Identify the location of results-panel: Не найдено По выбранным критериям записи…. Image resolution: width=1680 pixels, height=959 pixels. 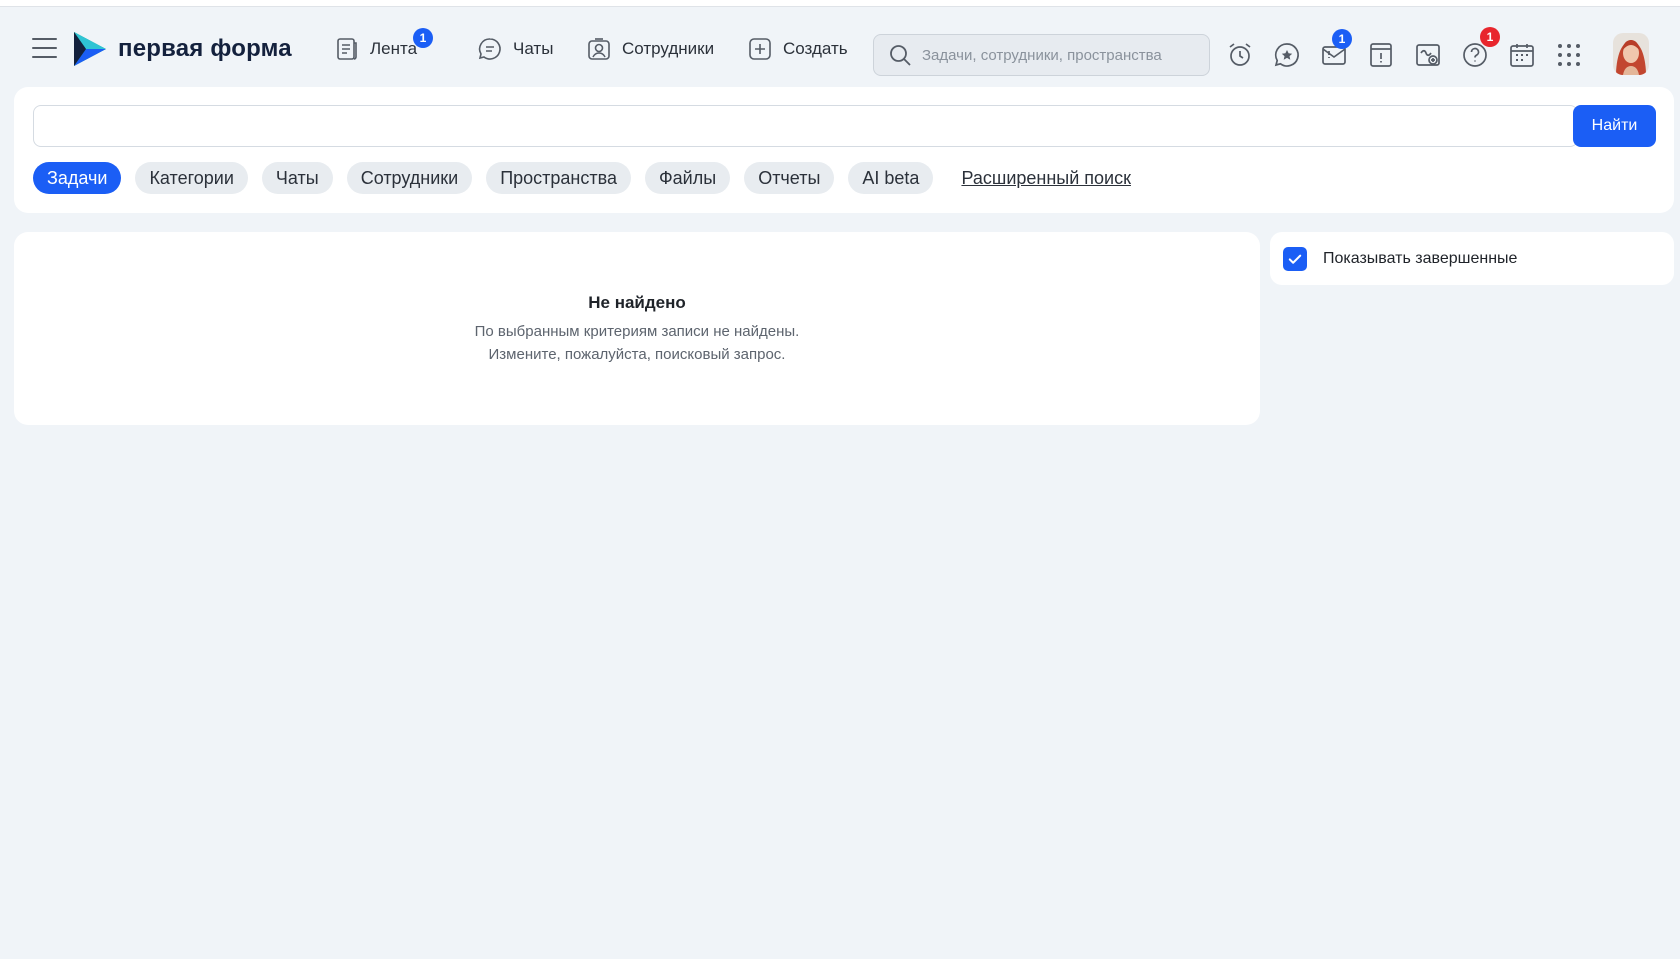
(637, 328).